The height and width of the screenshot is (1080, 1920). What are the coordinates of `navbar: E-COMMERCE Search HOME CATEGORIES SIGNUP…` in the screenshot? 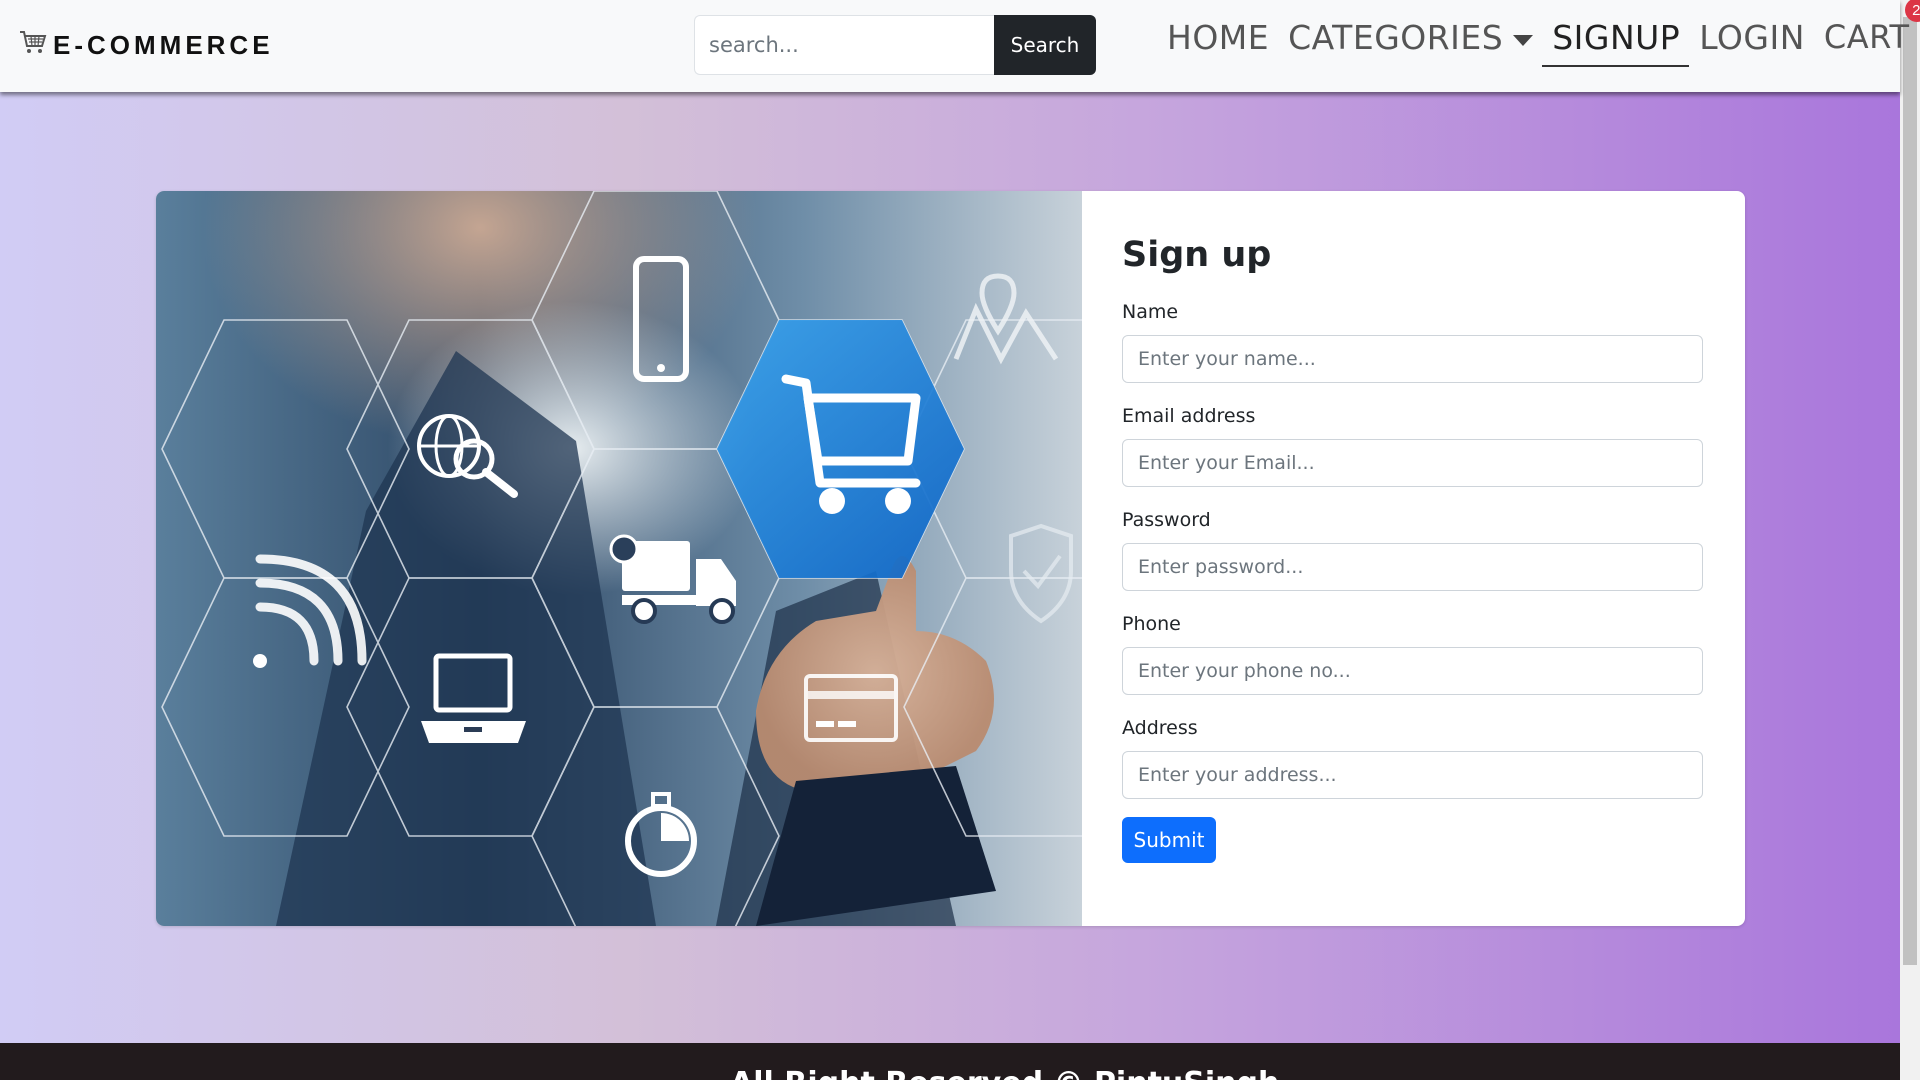 It's located at (960, 46).